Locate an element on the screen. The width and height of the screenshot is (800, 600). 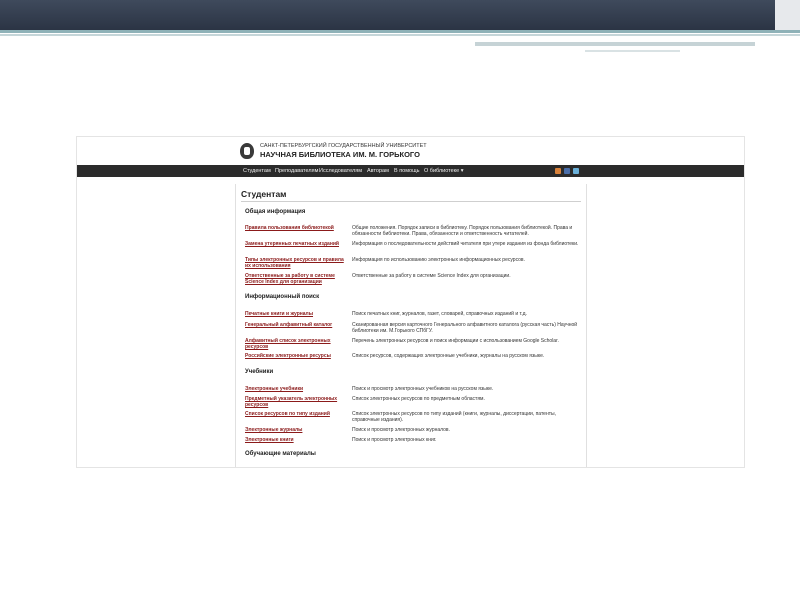
section-heading: Общая информация is located at coordinates (275, 212).